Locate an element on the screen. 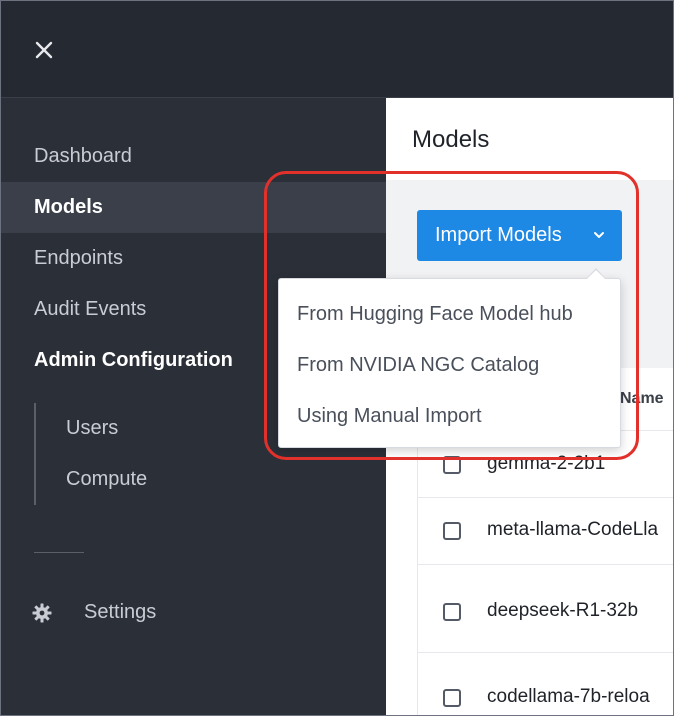 The height and width of the screenshot is (716, 674). close-button is located at coordinates (44, 50).